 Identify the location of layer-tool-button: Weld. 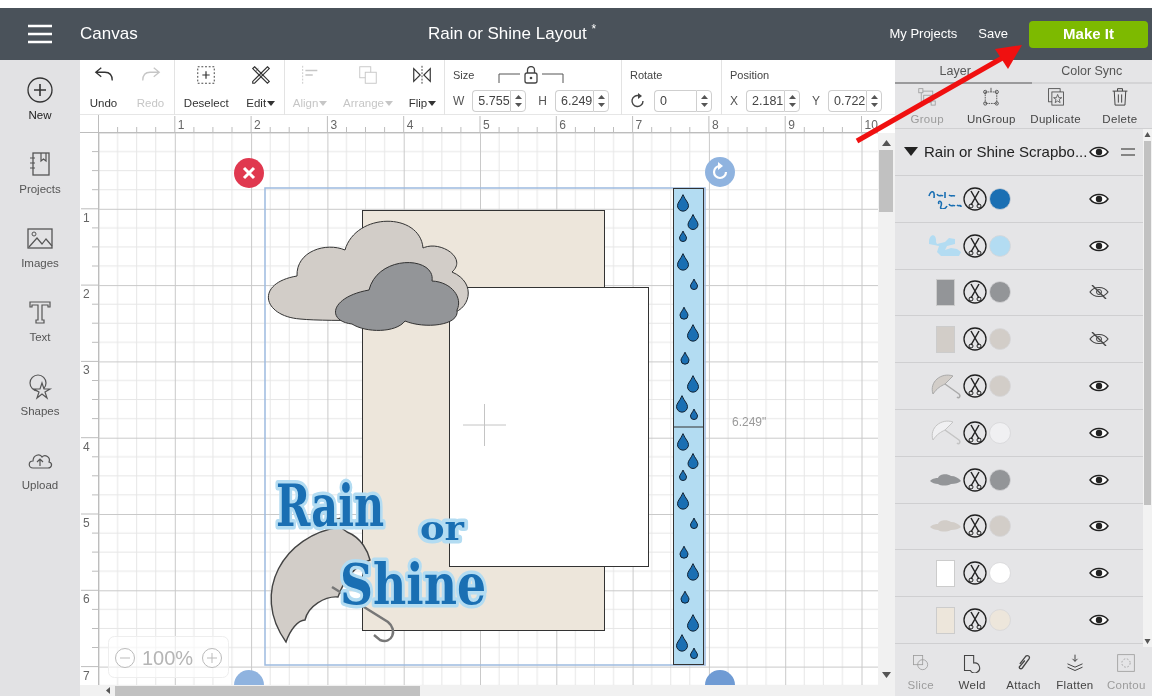
(972, 671).